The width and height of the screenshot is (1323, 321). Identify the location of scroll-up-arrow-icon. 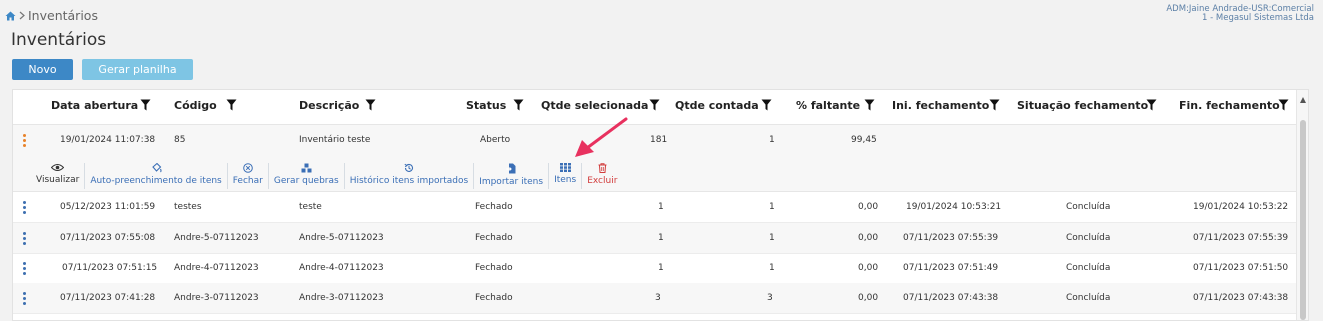
(1303, 100).